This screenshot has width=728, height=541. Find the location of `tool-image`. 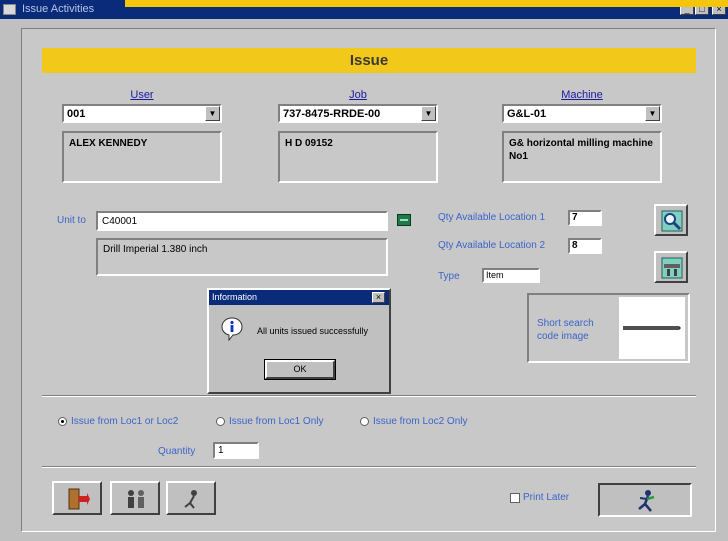

tool-image is located at coordinates (652, 328).